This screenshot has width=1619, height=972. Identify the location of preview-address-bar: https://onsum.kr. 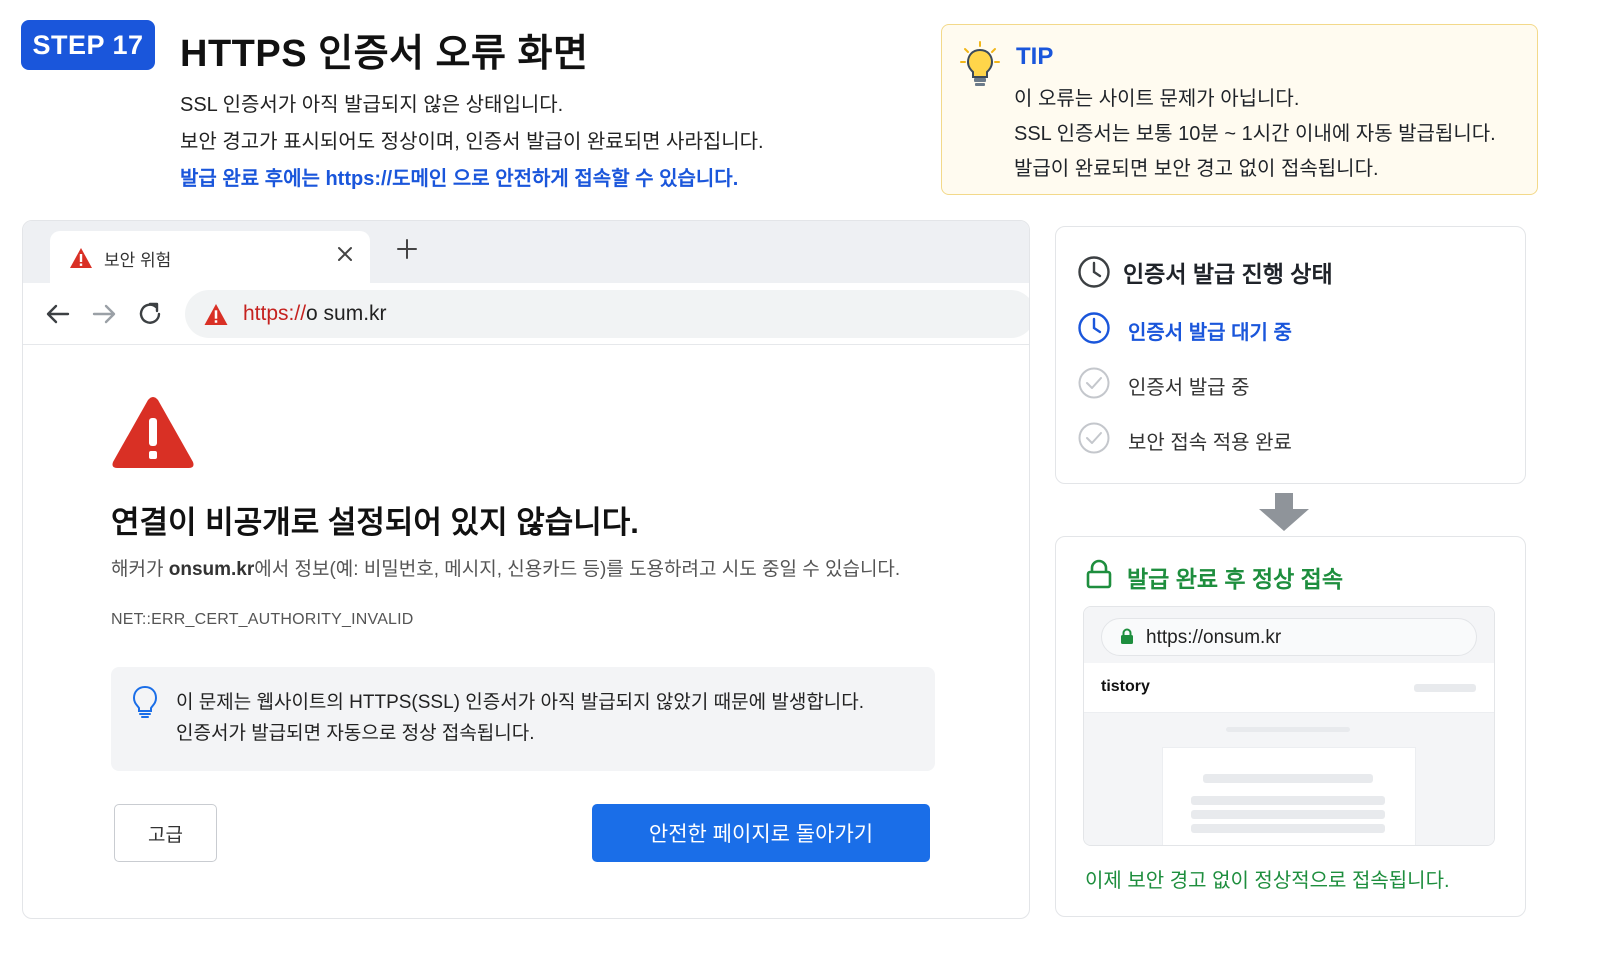
(1289, 637).